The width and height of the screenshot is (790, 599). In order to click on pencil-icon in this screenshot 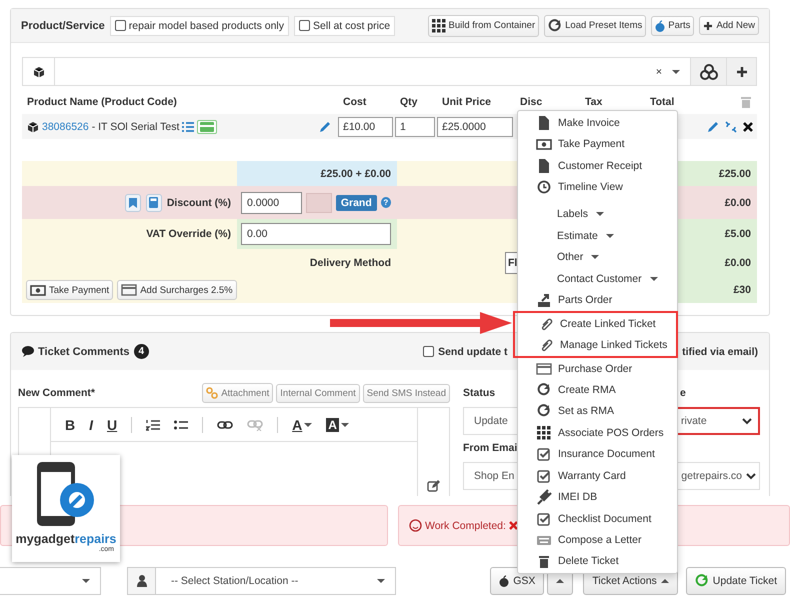, I will do `click(325, 126)`.